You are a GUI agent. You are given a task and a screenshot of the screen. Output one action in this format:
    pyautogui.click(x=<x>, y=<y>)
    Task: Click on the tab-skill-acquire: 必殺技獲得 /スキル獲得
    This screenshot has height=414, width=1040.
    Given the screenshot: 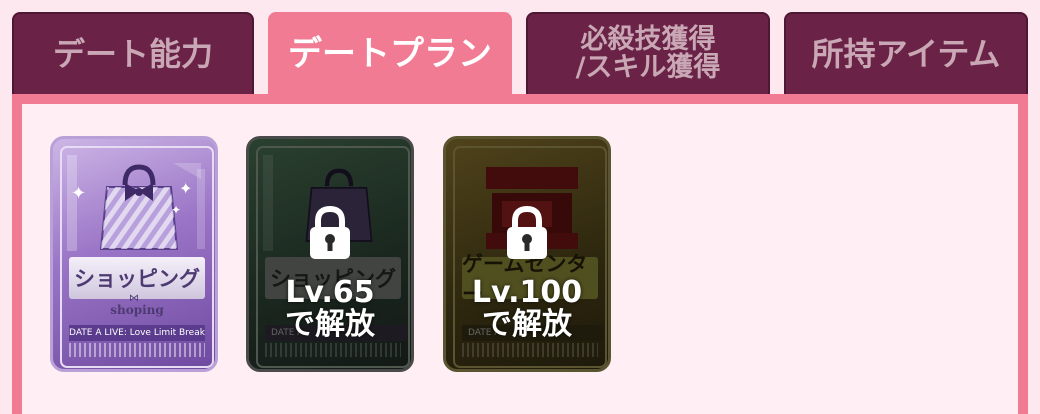 What is the action you would take?
    pyautogui.click(x=648, y=53)
    